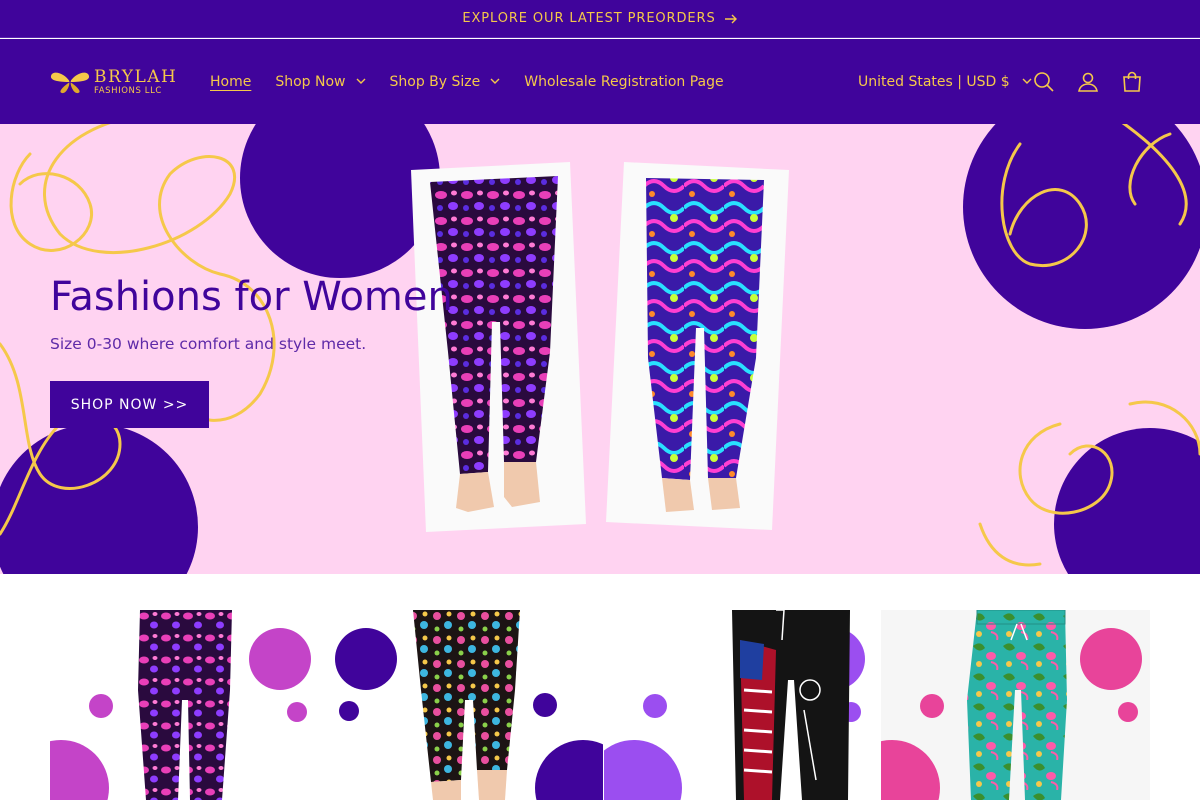  Describe the element at coordinates (934, 81) in the screenshot. I see `region-label: United States | USD $` at that location.